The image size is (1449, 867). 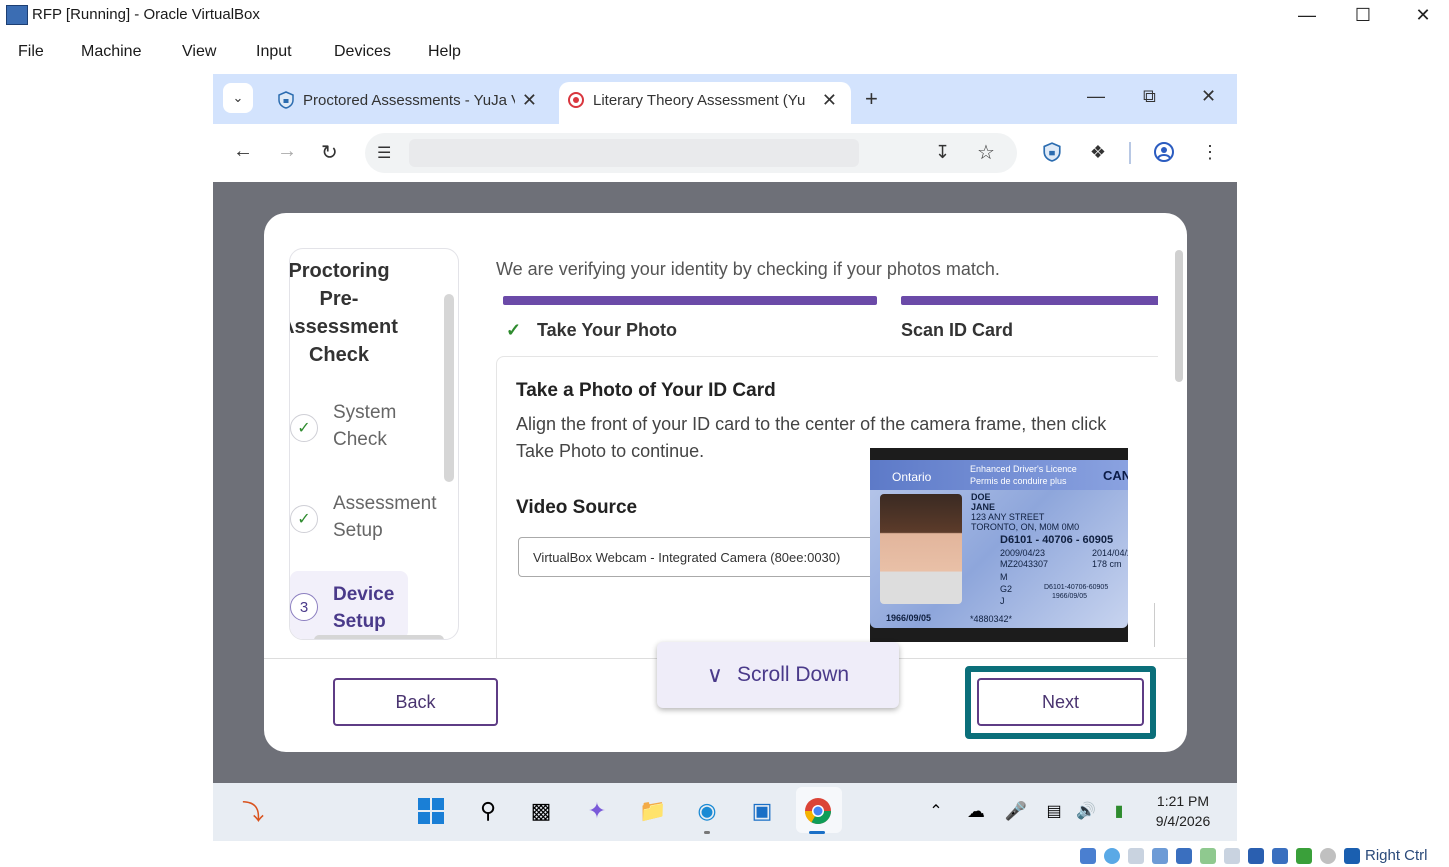 I want to click on browser-minimize-icon: —, so click(x=1096, y=96).